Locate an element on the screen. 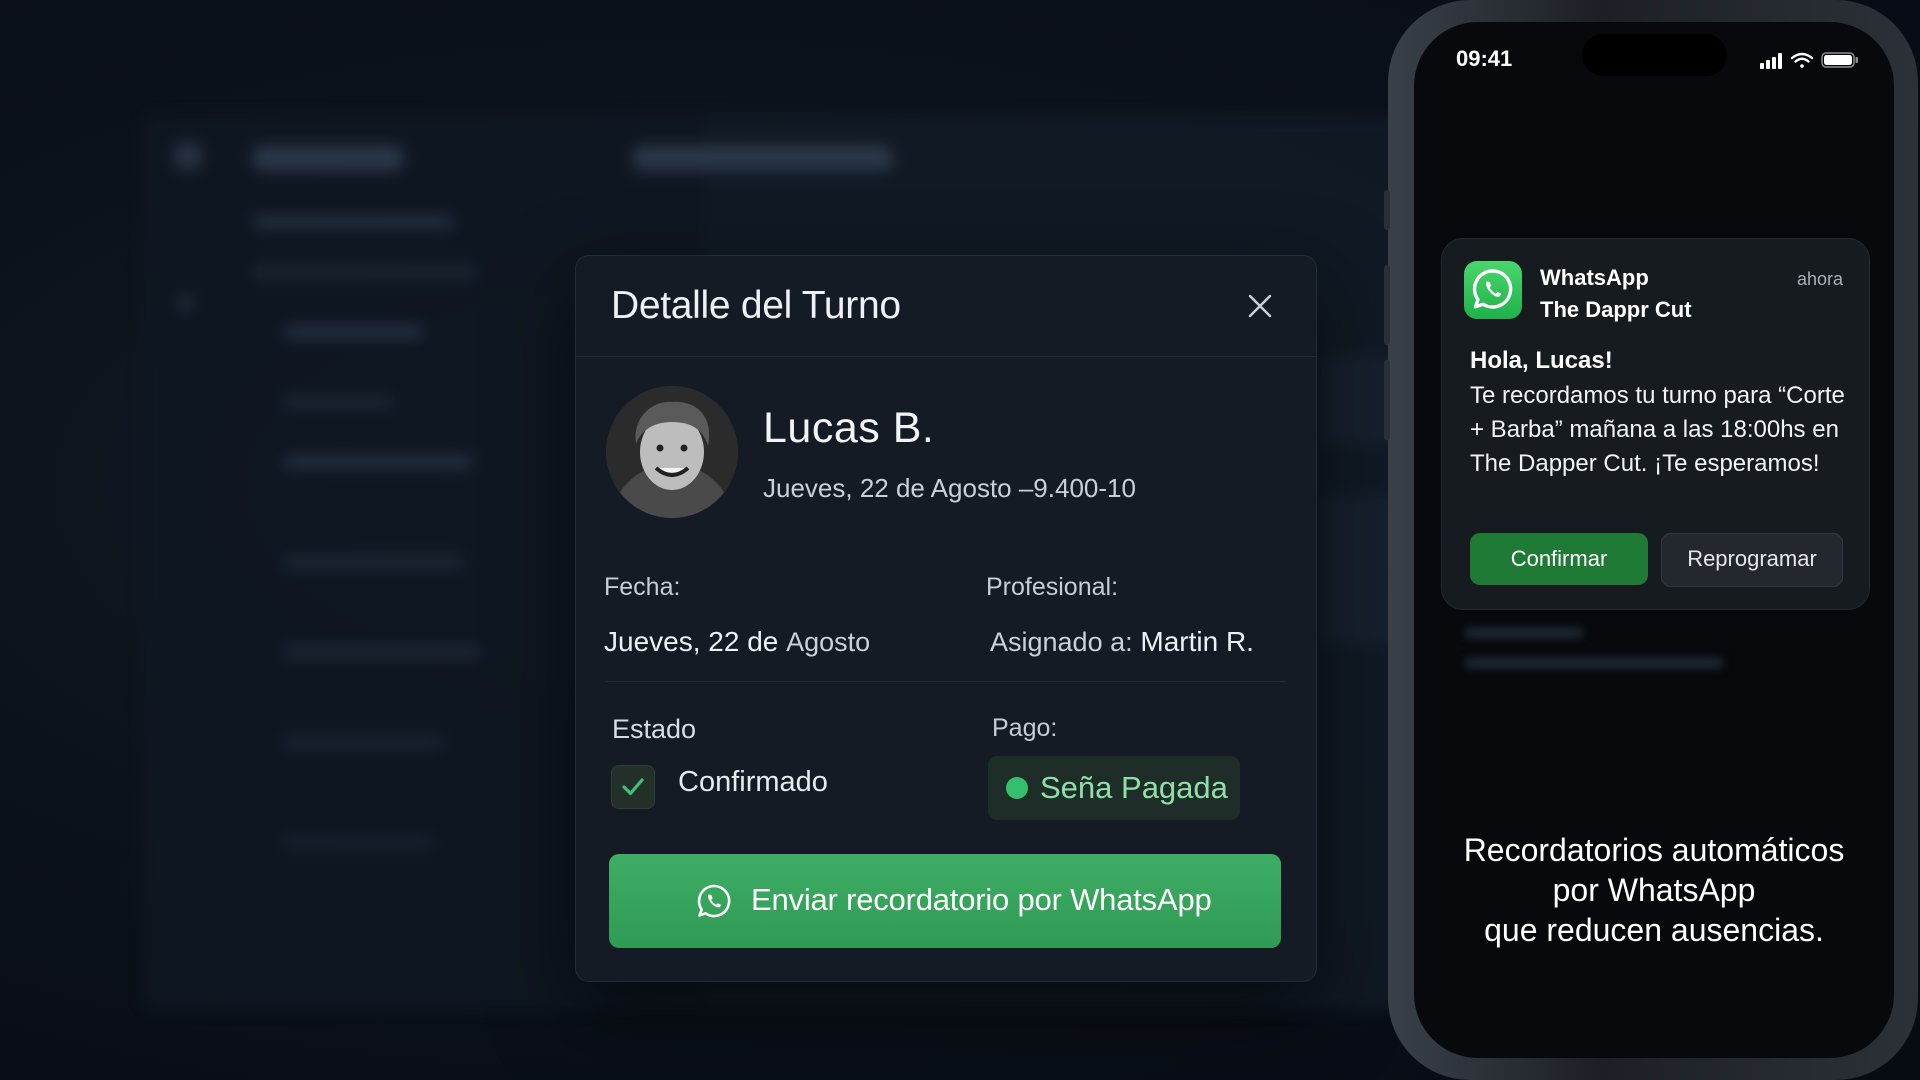 This screenshot has height=1080, width=1920. status-bar-time: 09:41 is located at coordinates (1484, 58).